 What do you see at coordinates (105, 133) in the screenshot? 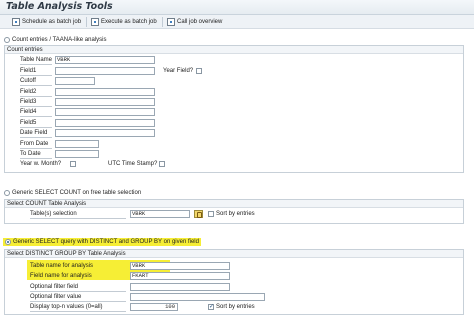
I see `date-field-input` at bounding box center [105, 133].